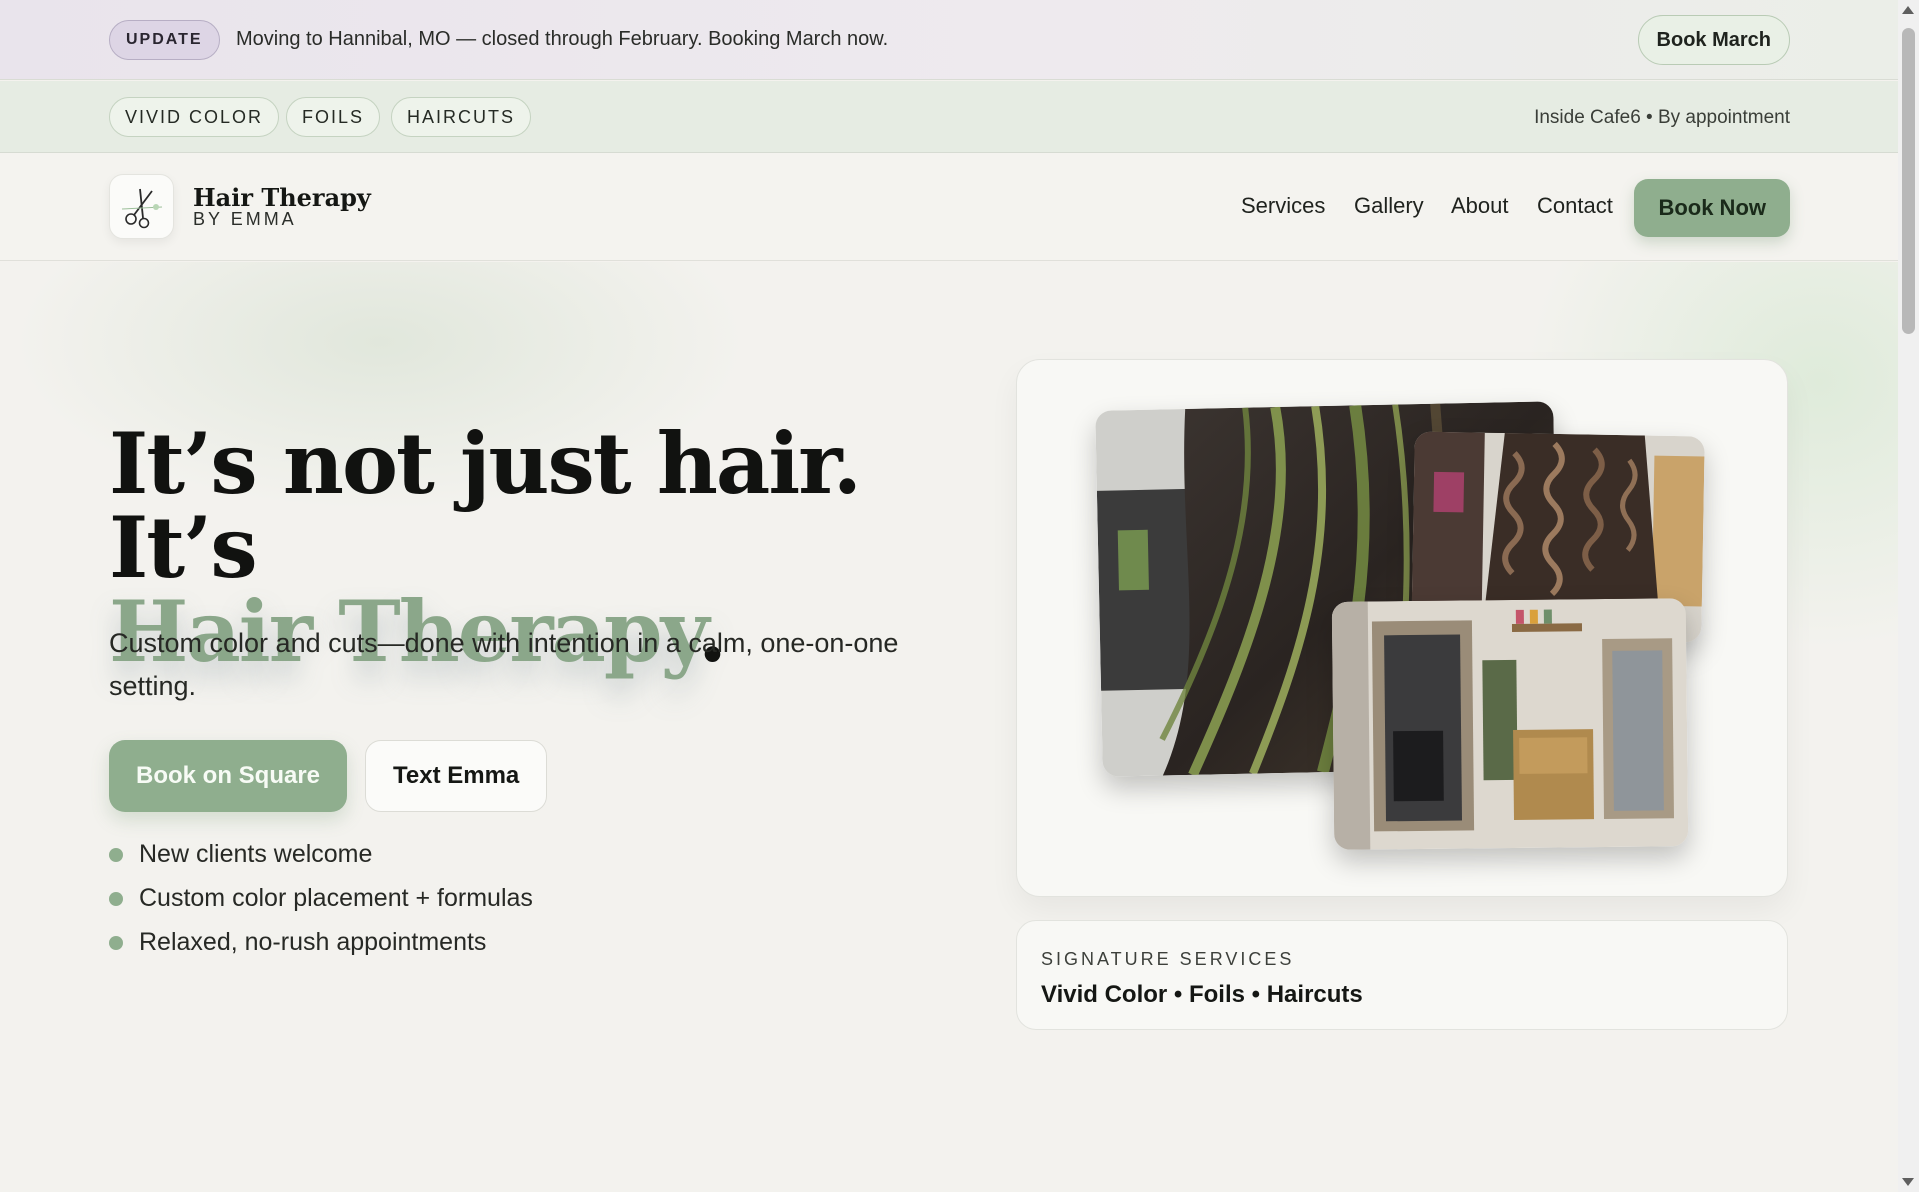  Describe the element at coordinates (1389, 206) in the screenshot. I see `nav-link-gallery: Gallery` at that location.